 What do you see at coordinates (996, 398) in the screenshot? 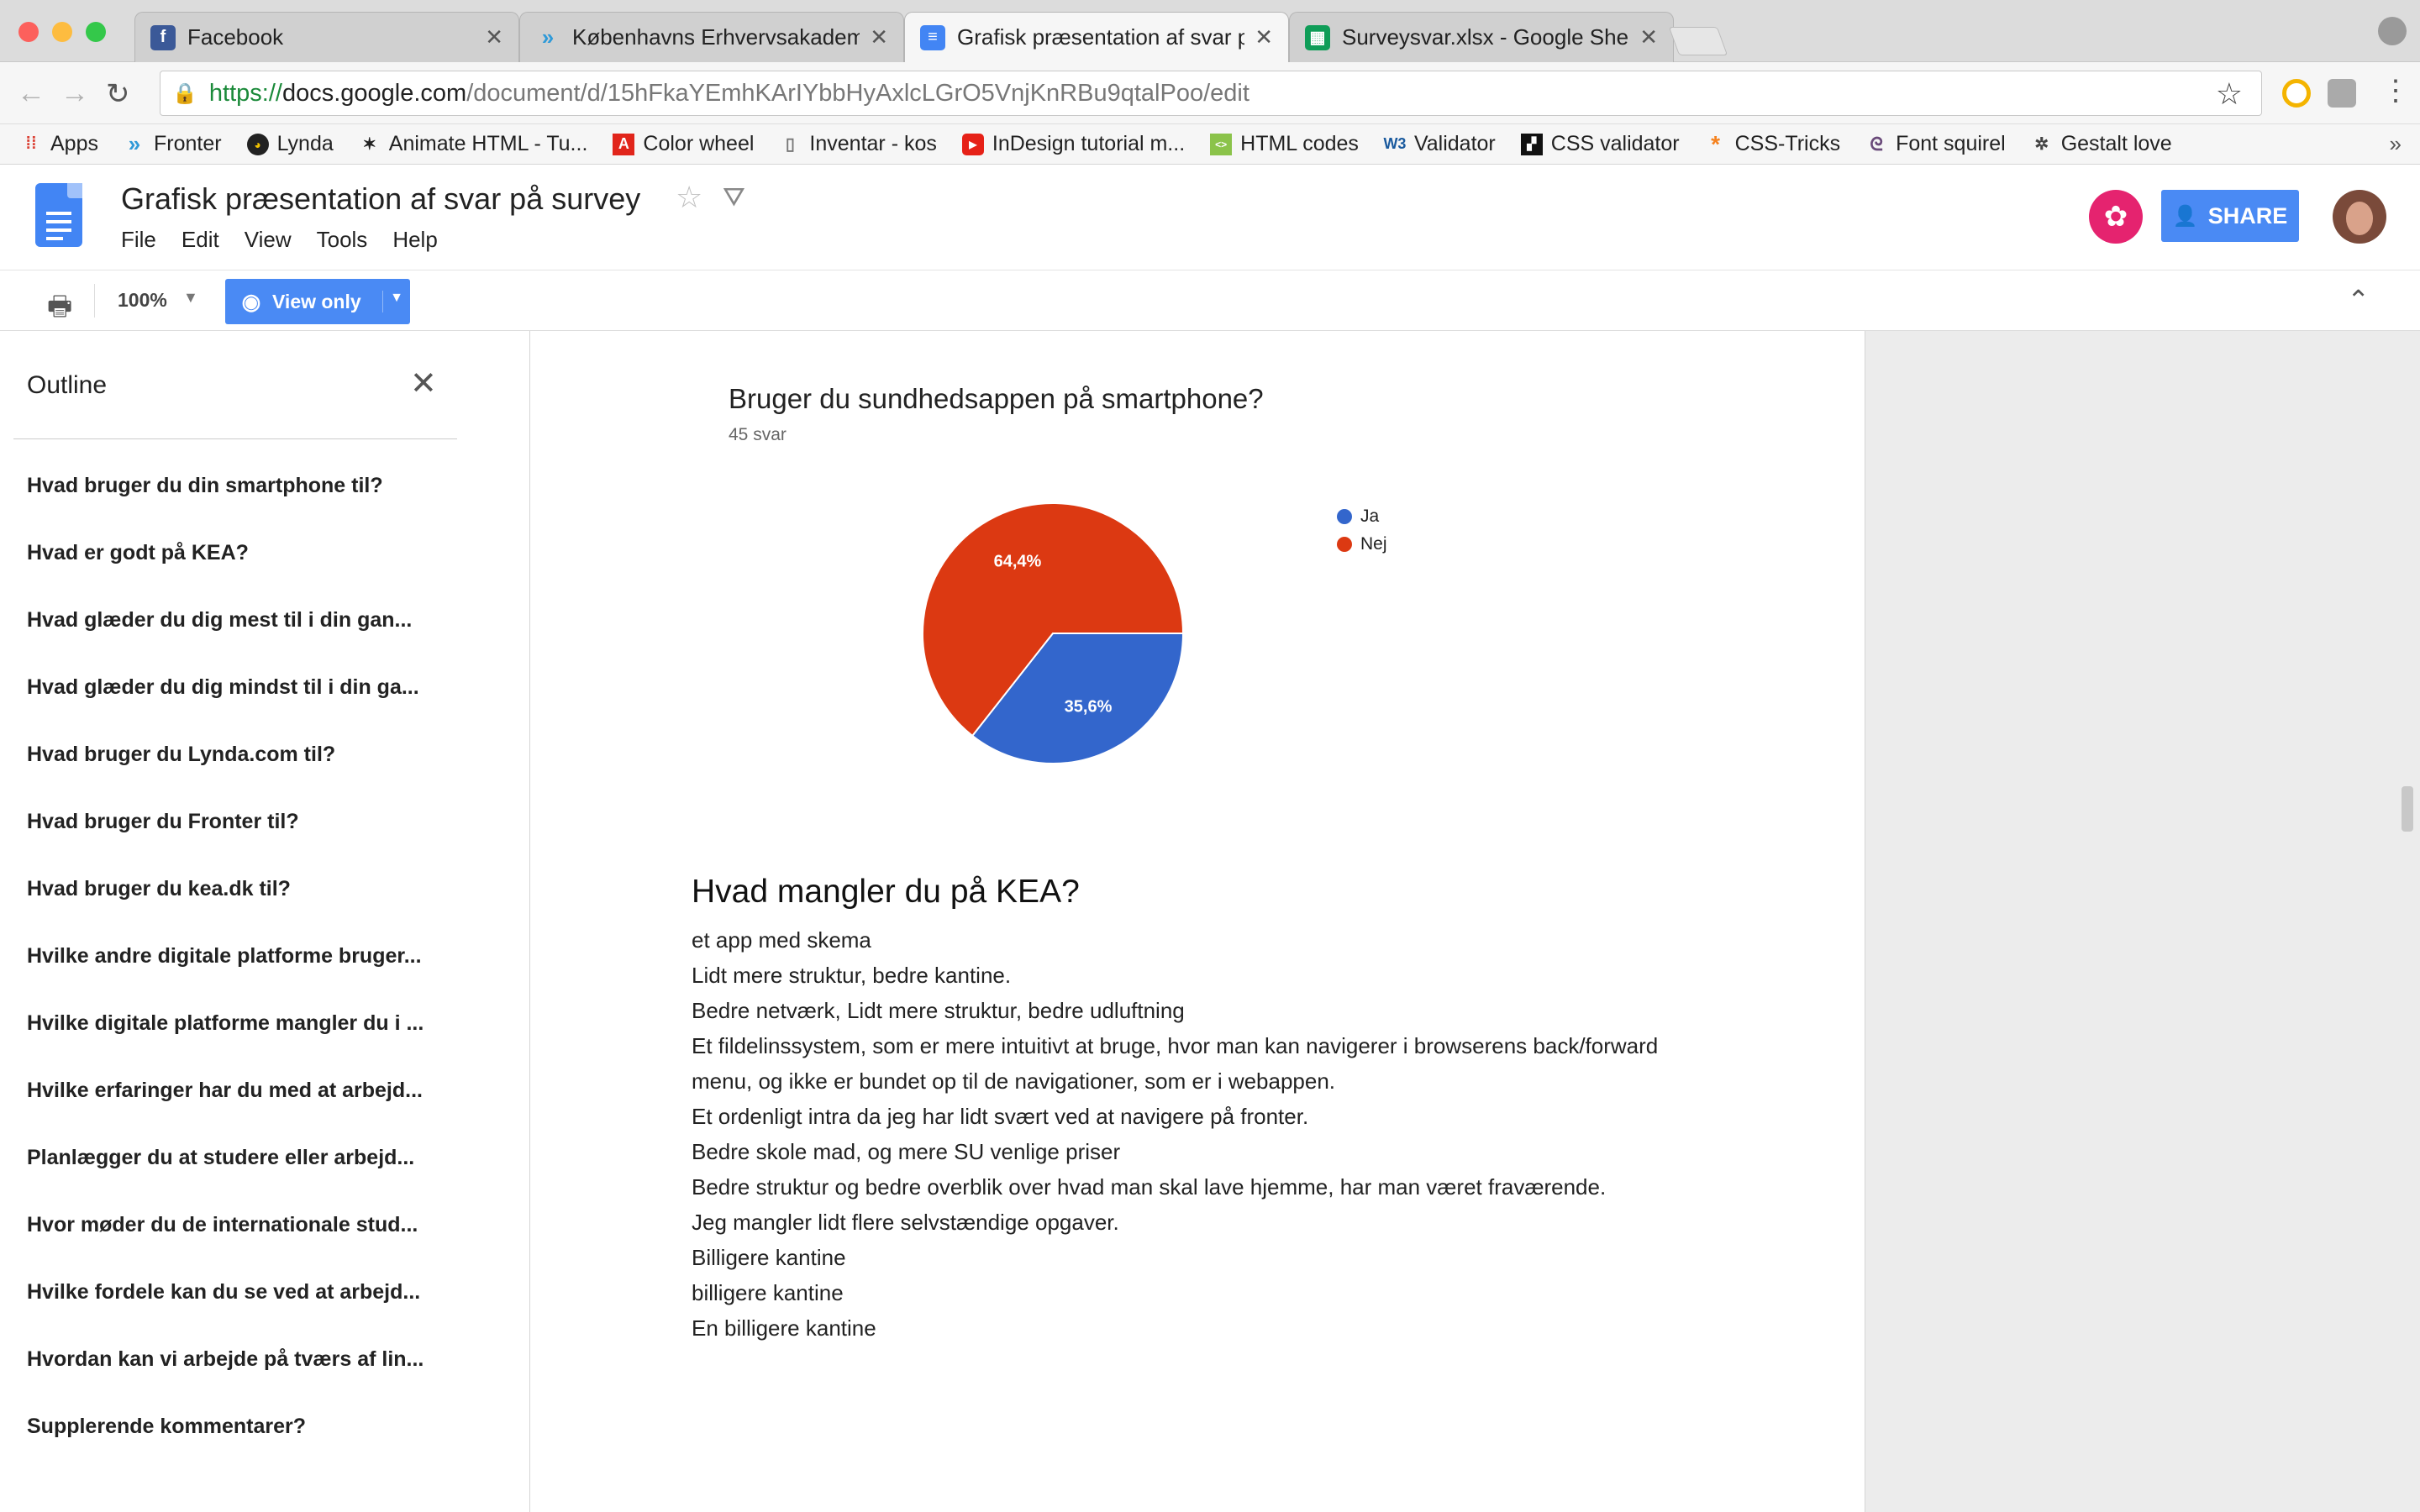
I see `chart-title: Bruger du sundhedsappen på smartphone?` at bounding box center [996, 398].